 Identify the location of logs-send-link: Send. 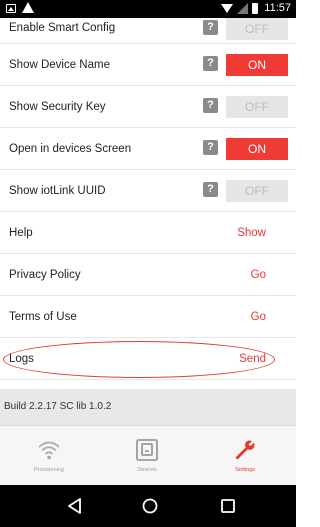
(252, 359).